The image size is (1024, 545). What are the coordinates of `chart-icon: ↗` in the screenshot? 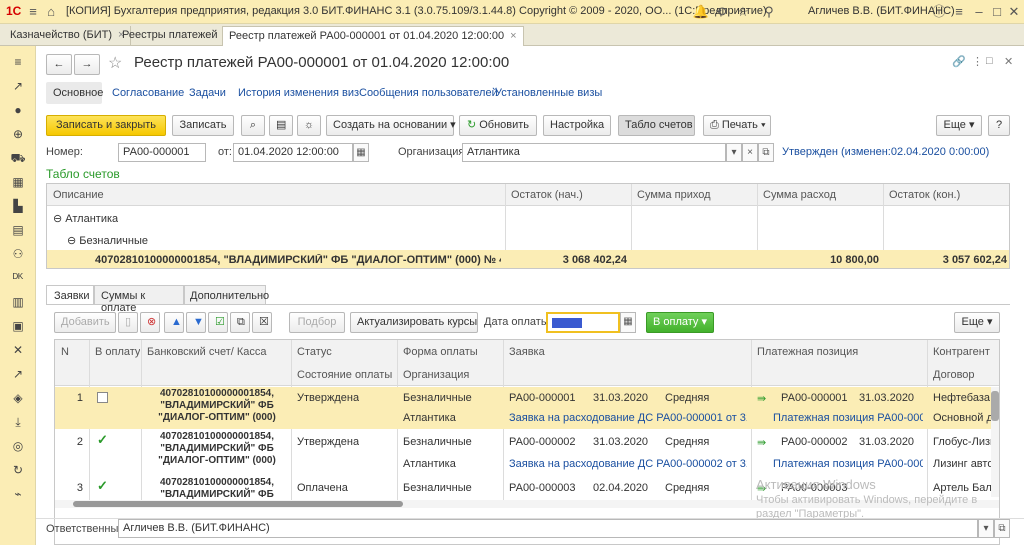 It's located at (18, 86).